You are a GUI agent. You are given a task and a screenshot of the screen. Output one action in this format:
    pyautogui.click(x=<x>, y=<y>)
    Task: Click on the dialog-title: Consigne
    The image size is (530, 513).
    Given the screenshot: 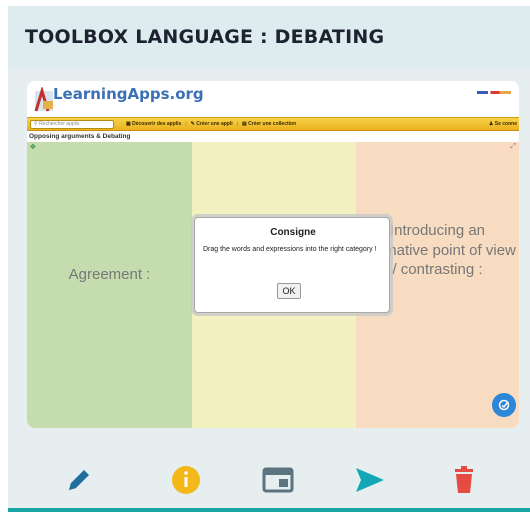 What is the action you would take?
    pyautogui.click(x=293, y=232)
    